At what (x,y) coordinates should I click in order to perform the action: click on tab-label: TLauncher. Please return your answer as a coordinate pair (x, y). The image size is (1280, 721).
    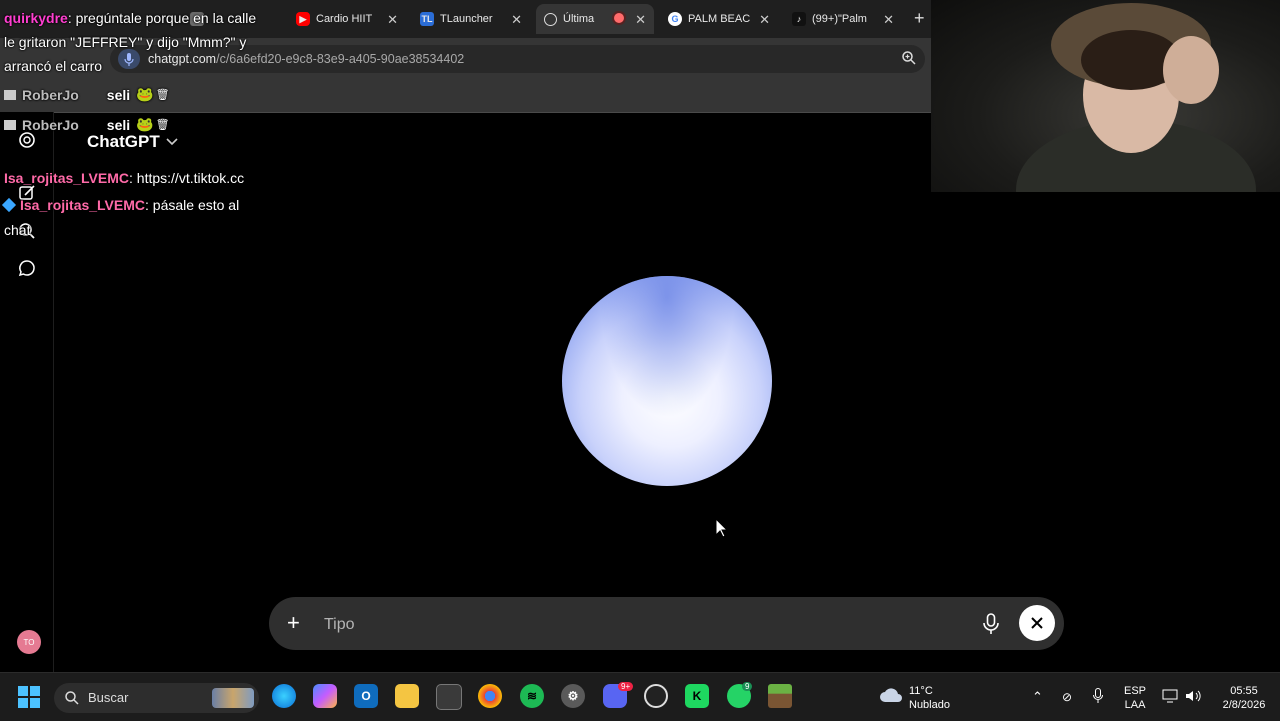
    Looking at the image, I should click on (466, 19).